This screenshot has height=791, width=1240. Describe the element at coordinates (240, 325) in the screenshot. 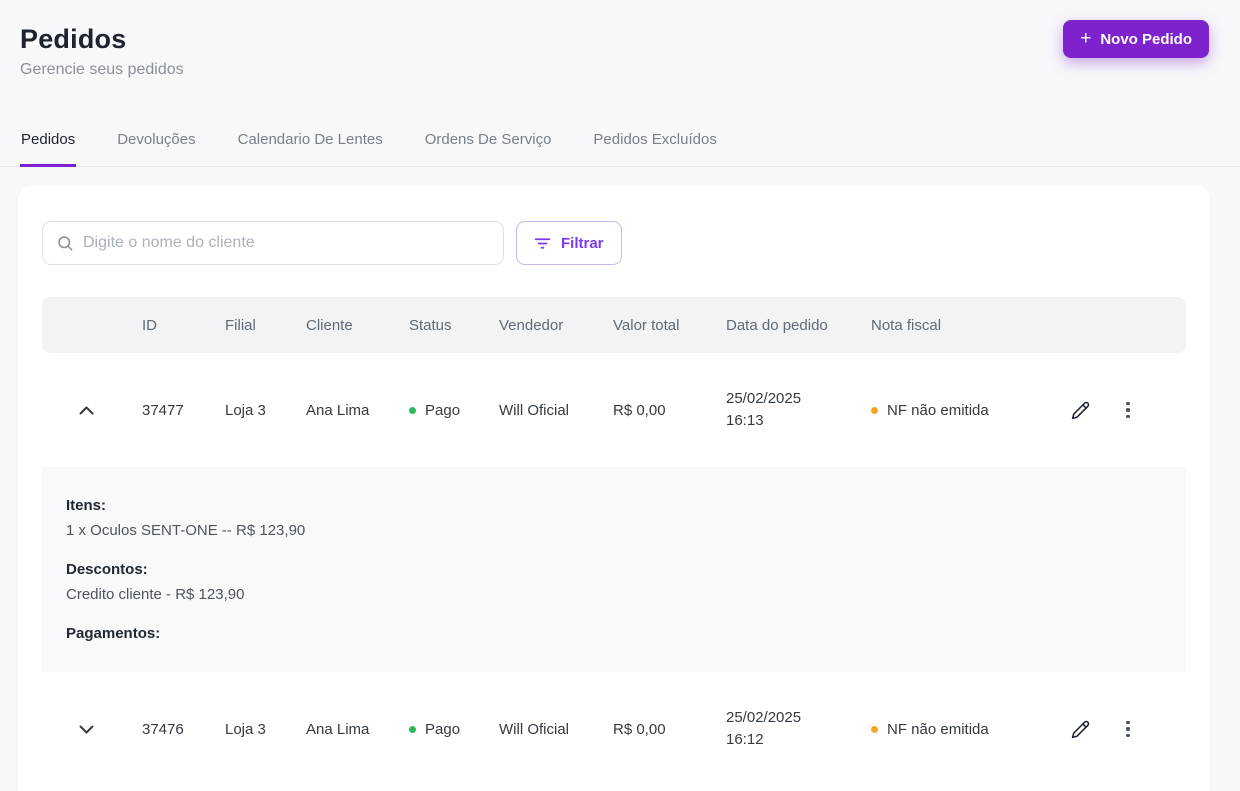

I see `col-filial: Filial` at that location.